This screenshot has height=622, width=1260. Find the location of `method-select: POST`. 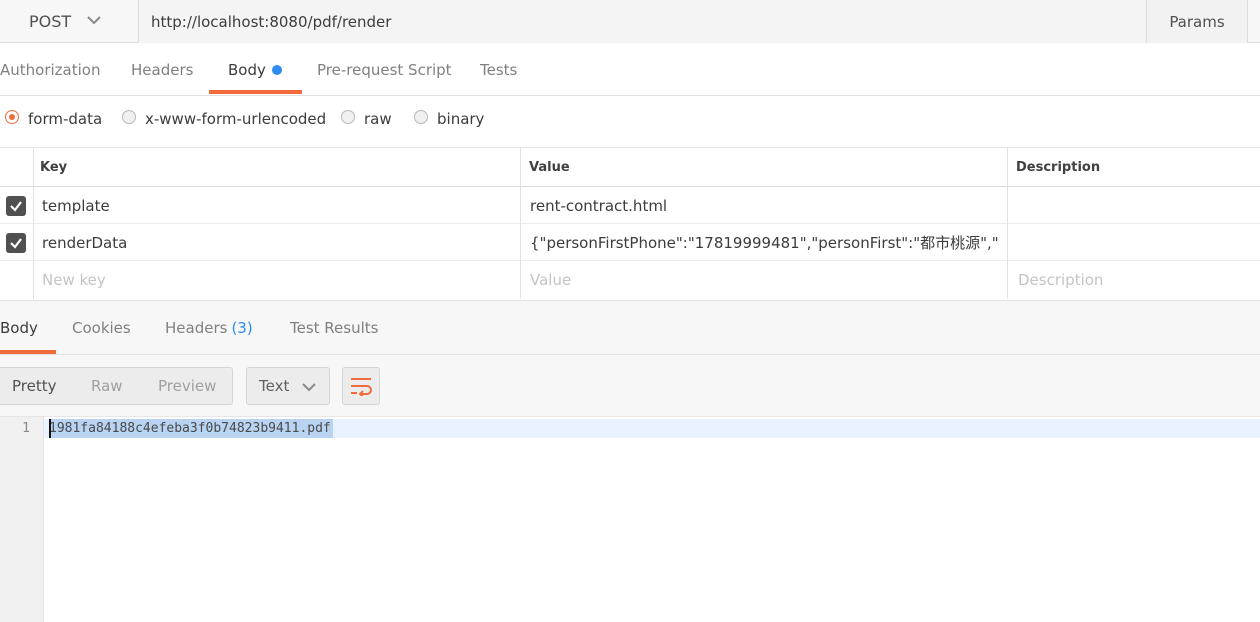

method-select: POST is located at coordinates (69, 21).